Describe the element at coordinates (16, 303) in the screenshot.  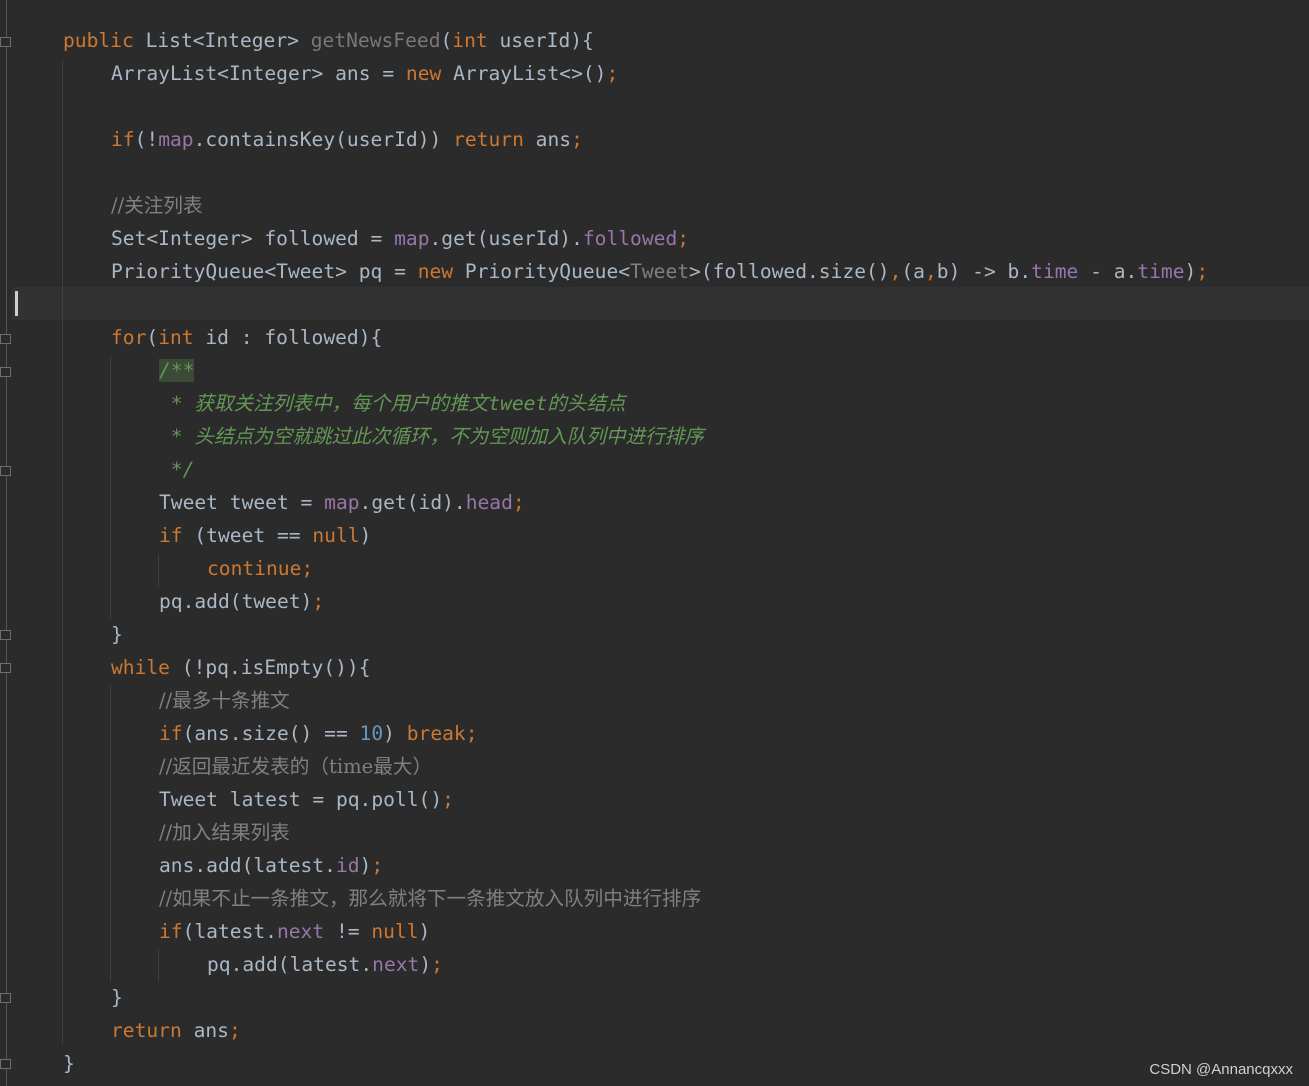
I see `text-caret` at that location.